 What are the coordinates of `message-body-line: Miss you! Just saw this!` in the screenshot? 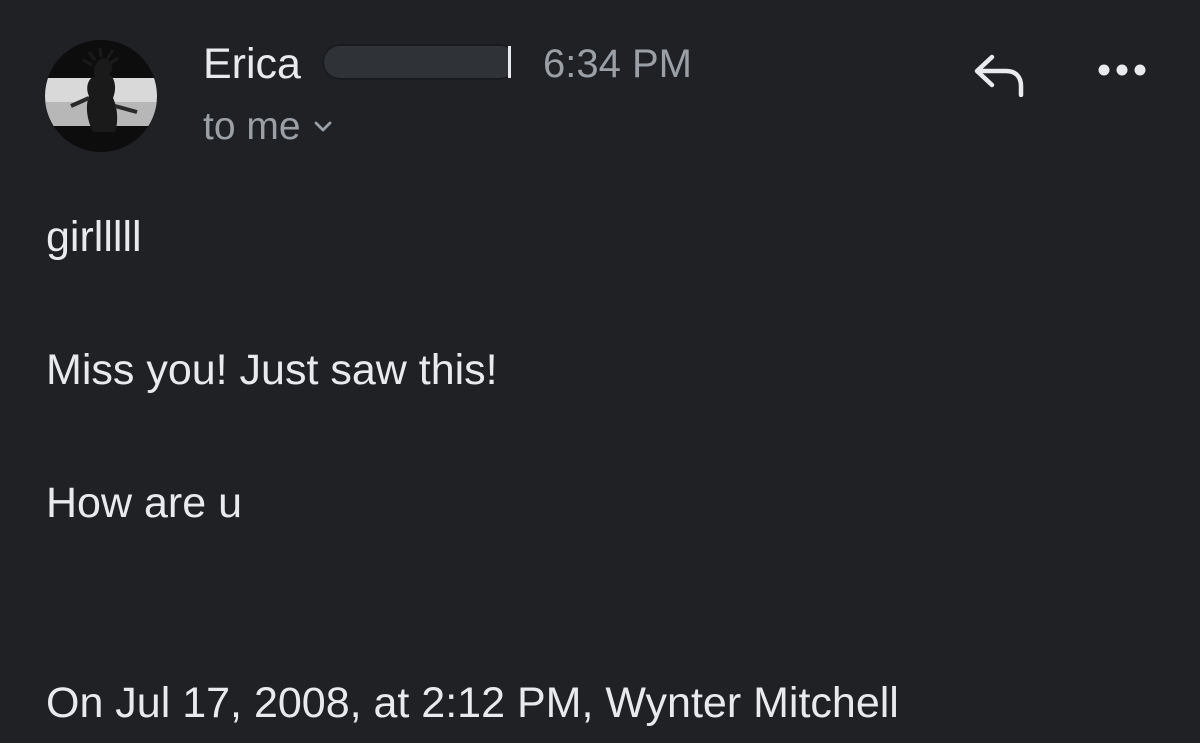 It's located at (272, 370).